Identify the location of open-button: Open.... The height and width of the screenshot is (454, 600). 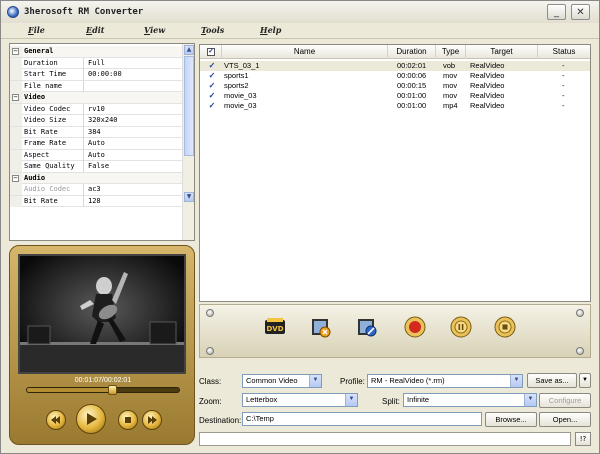
(565, 419).